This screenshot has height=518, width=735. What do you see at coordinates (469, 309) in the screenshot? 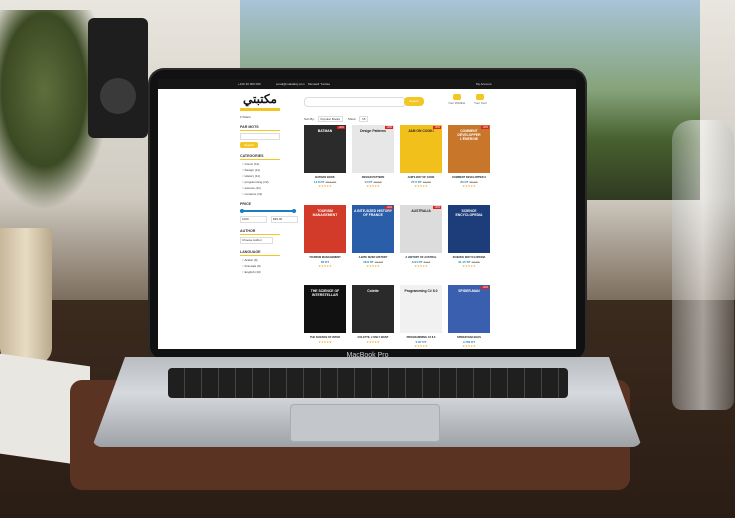
I see `book-cover: SPIDER-MAN -20%` at bounding box center [469, 309].